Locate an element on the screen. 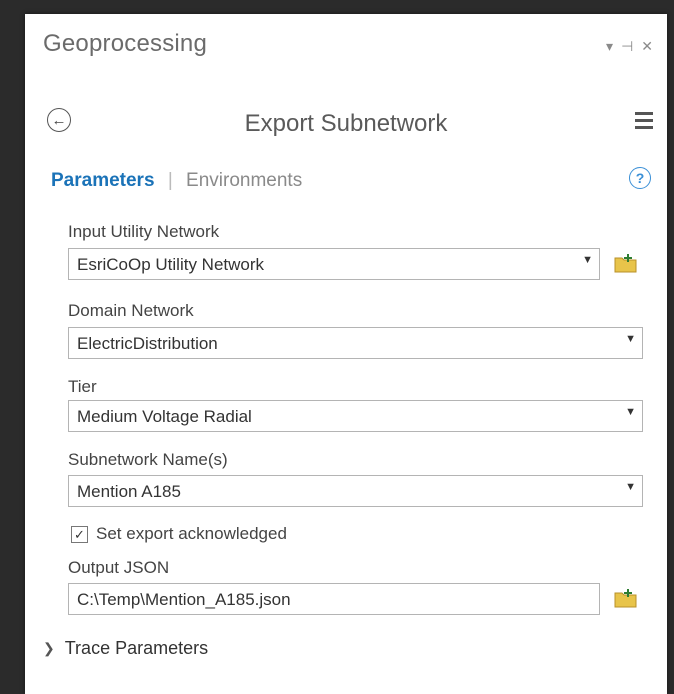 This screenshot has height=694, width=674. tier-value: Medium Voltage Radial is located at coordinates (164, 416).